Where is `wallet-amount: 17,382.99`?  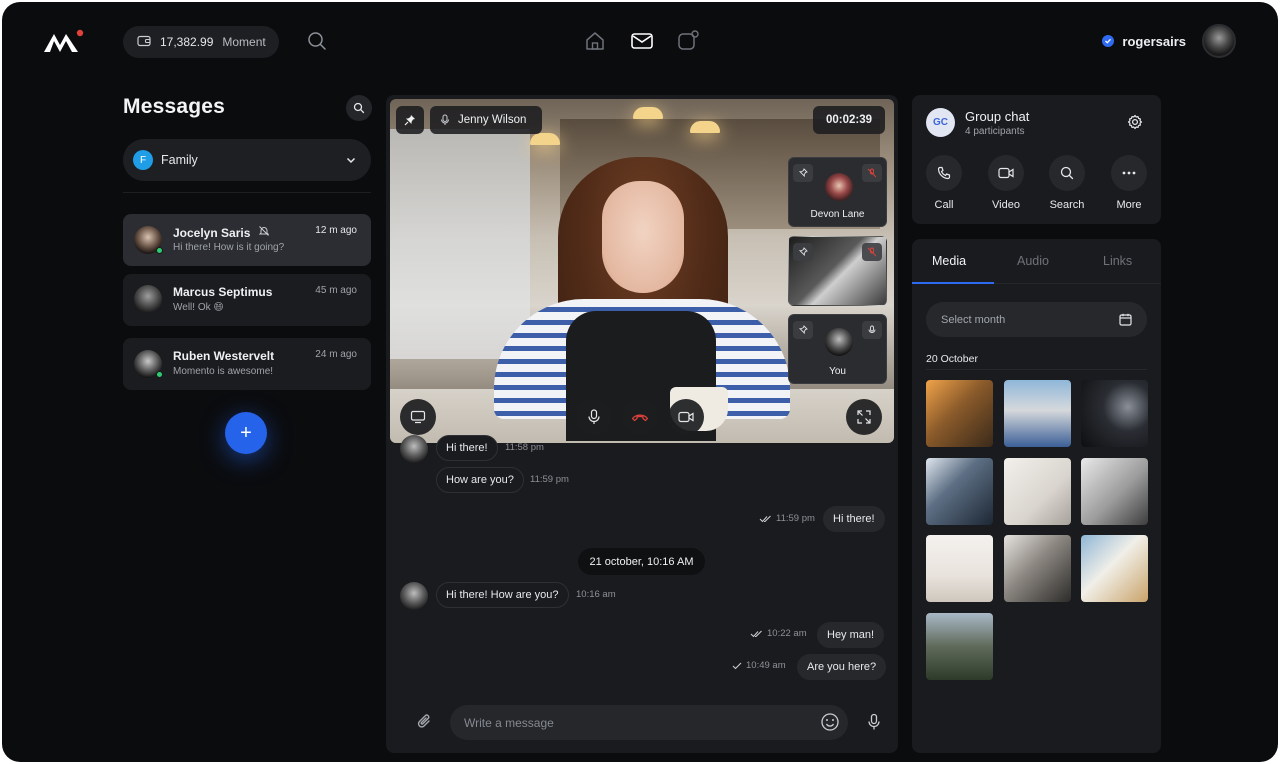 wallet-amount: 17,382.99 is located at coordinates (187, 42).